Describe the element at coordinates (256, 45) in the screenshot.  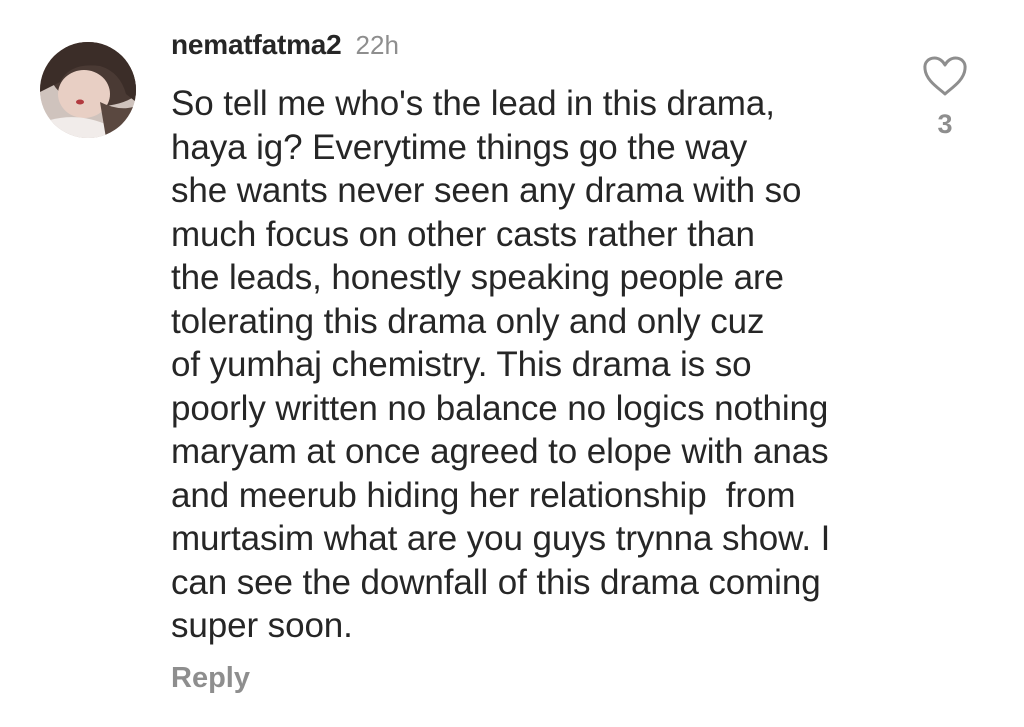
I see `username: nematfatma2` at that location.